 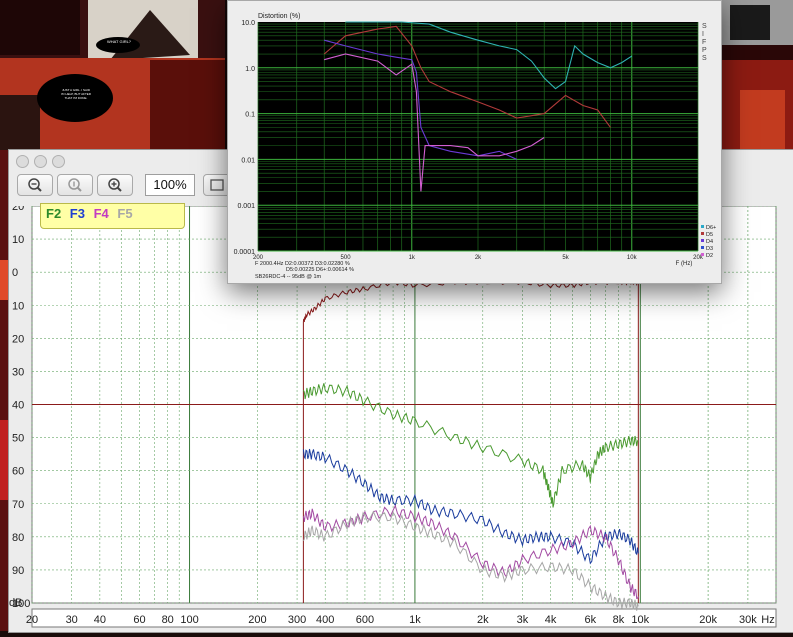 What do you see at coordinates (18, 538) in the screenshot?
I see `y-tick-label: 80` at bounding box center [18, 538].